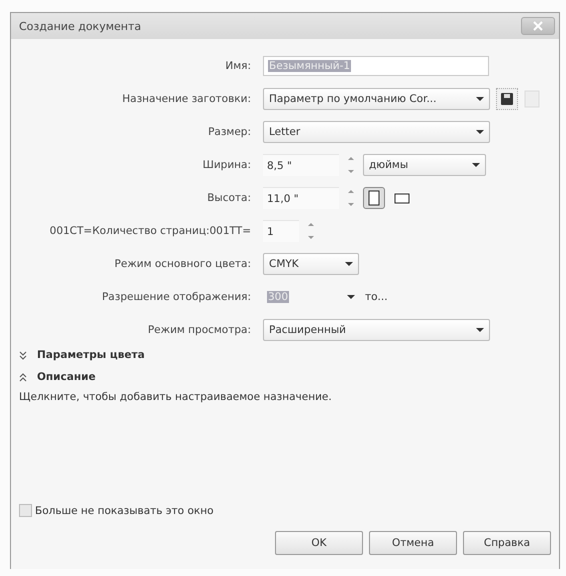 The width and height of the screenshot is (566, 576). Describe the element at coordinates (176, 397) in the screenshot. I see `description-text: Щелкните, чтобы добавить настраиваемое назначение.` at that location.